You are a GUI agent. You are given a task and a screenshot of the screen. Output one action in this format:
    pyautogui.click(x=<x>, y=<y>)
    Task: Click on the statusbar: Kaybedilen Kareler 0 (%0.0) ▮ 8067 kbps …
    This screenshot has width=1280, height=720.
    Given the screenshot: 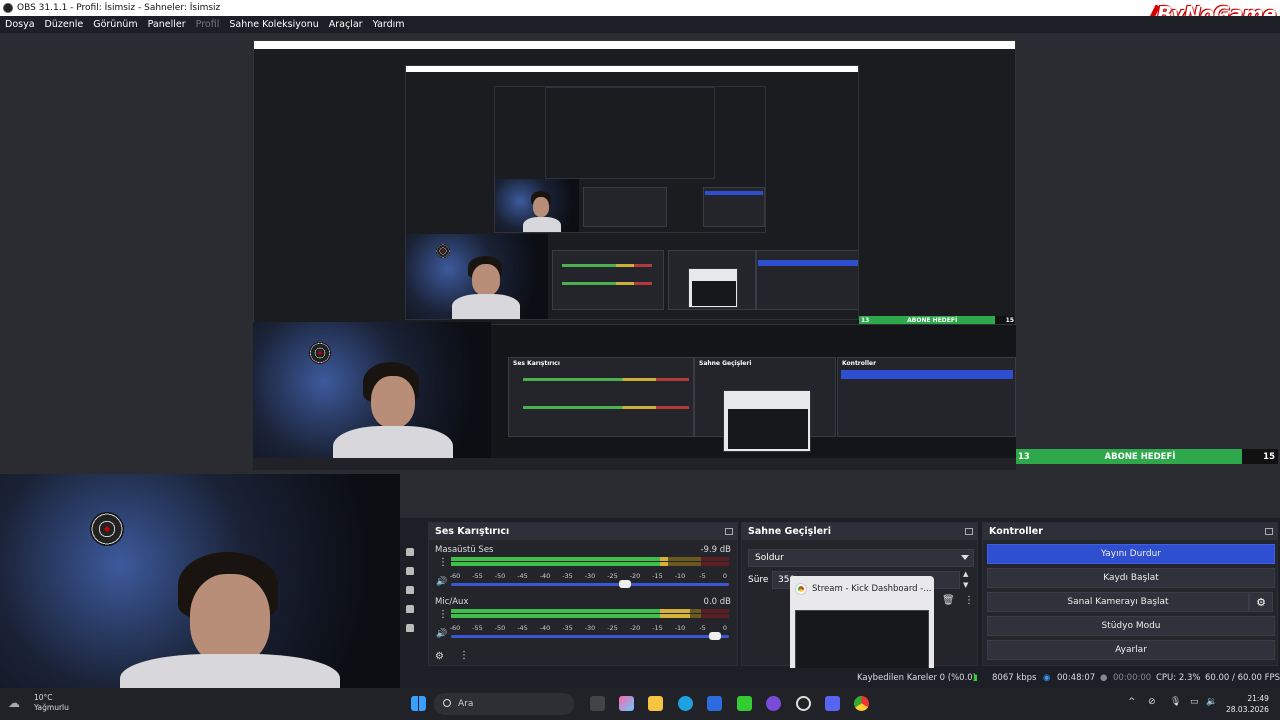 What is the action you would take?
    pyautogui.click(x=840, y=678)
    